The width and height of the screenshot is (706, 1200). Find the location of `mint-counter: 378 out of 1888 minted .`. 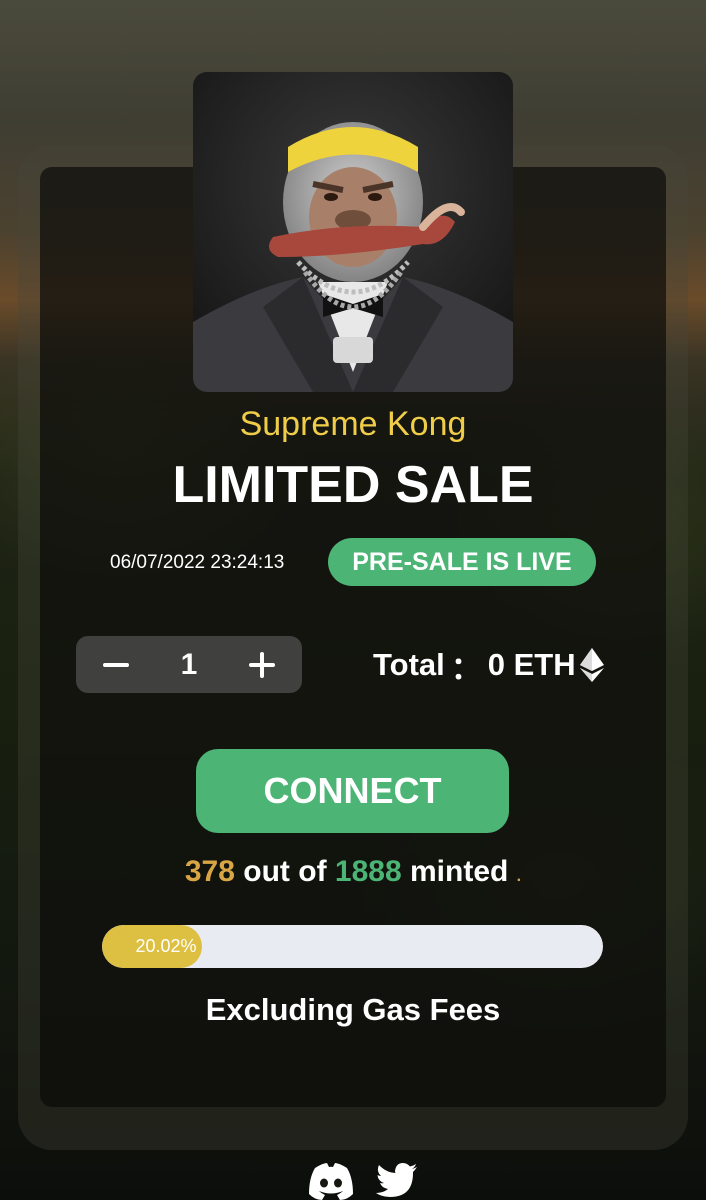

mint-counter: 378 out of 1888 minted . is located at coordinates (353, 872).